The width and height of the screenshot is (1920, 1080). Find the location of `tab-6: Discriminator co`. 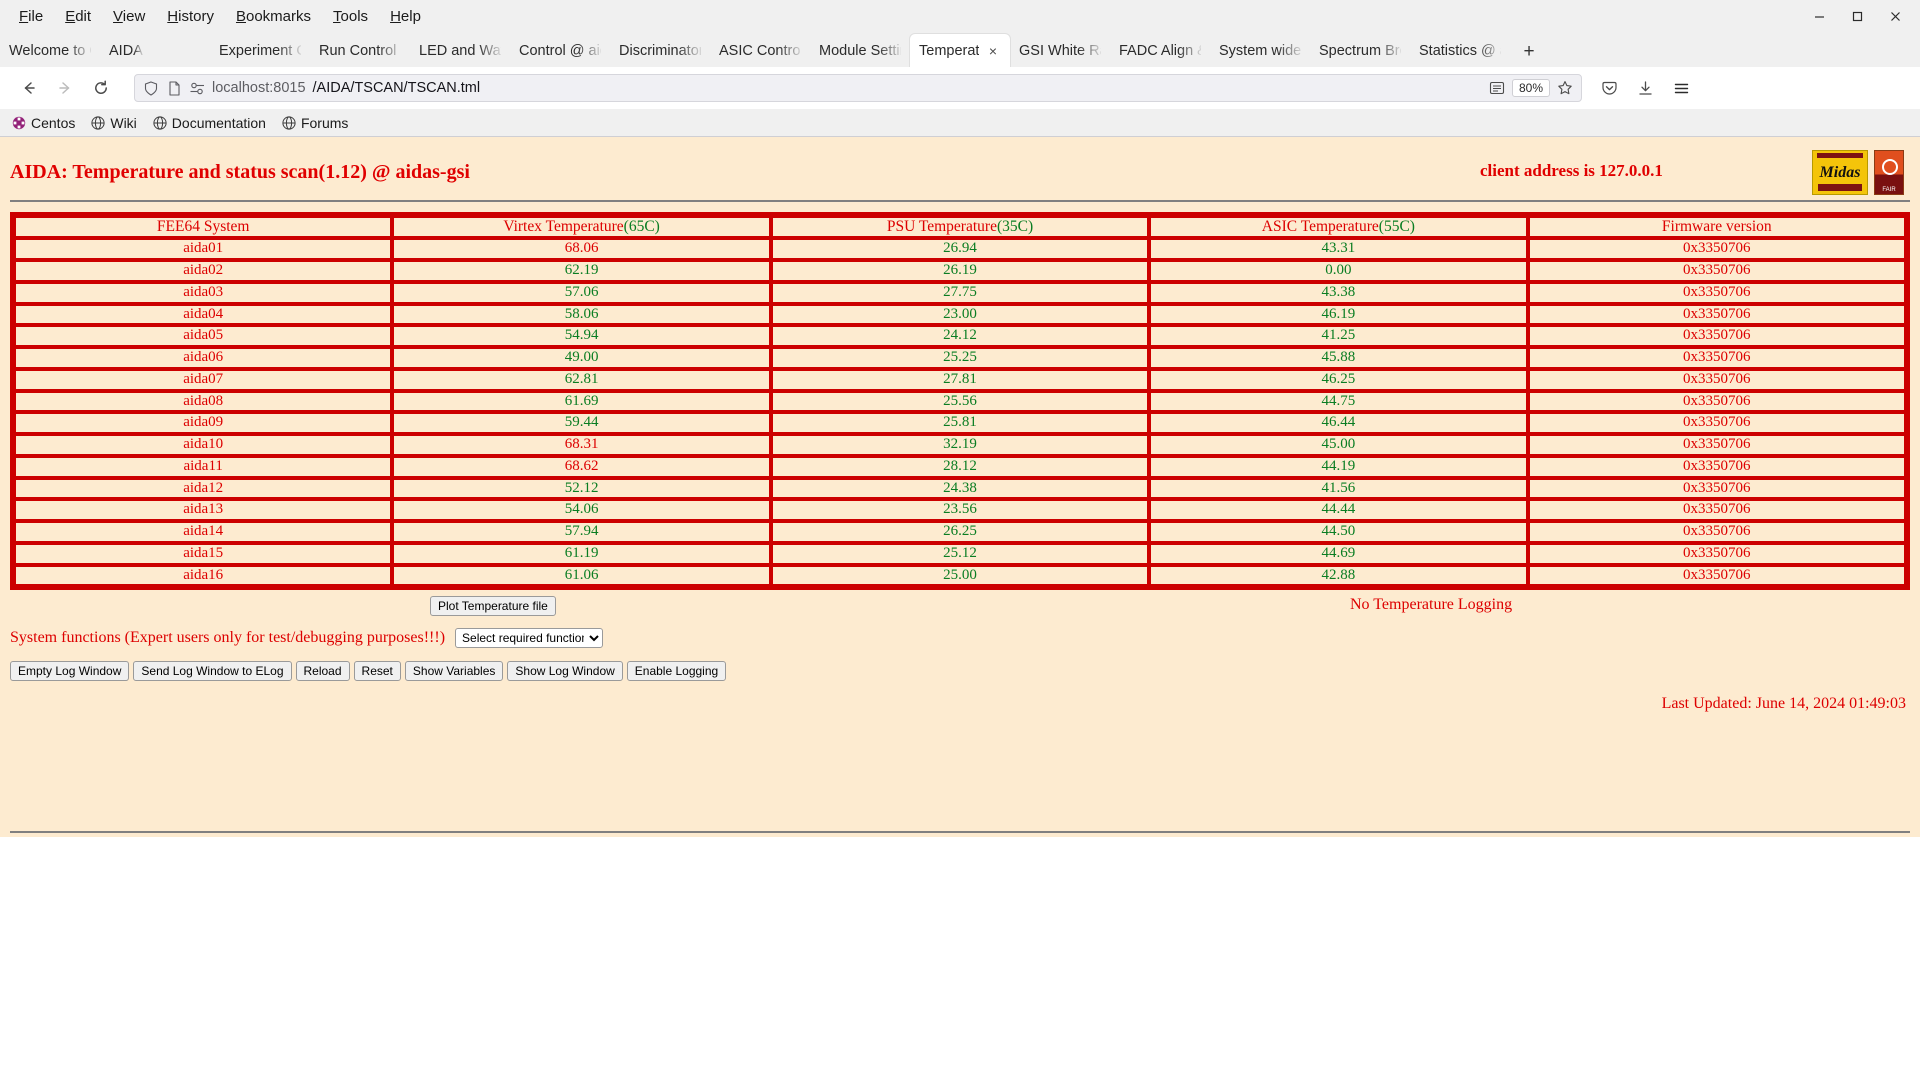

tab-6: Discriminator co is located at coordinates (660, 50).